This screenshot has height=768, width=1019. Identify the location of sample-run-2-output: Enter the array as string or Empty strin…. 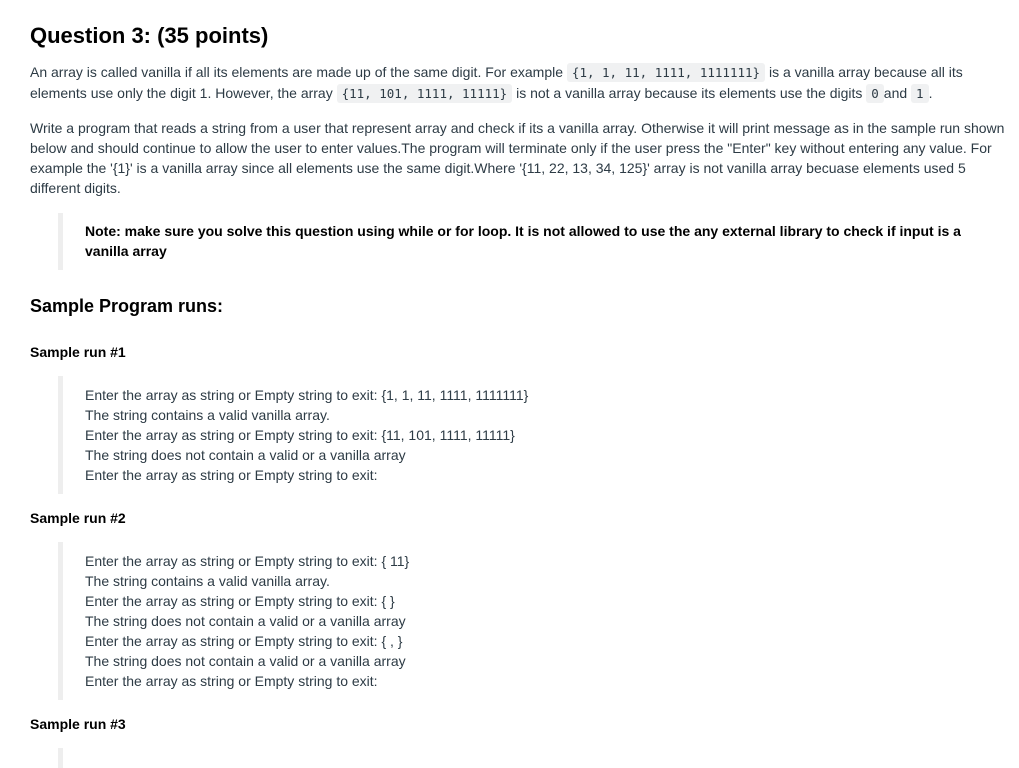
(233, 621).